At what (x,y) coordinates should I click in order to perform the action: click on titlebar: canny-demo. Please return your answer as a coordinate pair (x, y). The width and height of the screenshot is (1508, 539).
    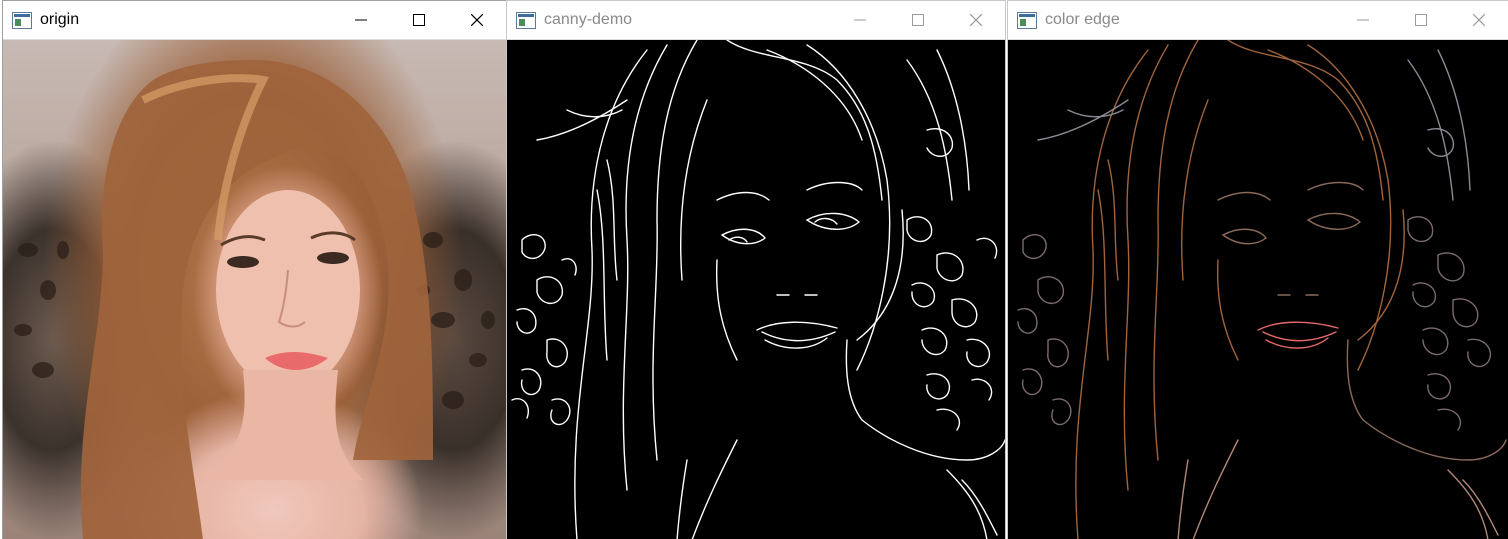
    Looking at the image, I should click on (756, 20).